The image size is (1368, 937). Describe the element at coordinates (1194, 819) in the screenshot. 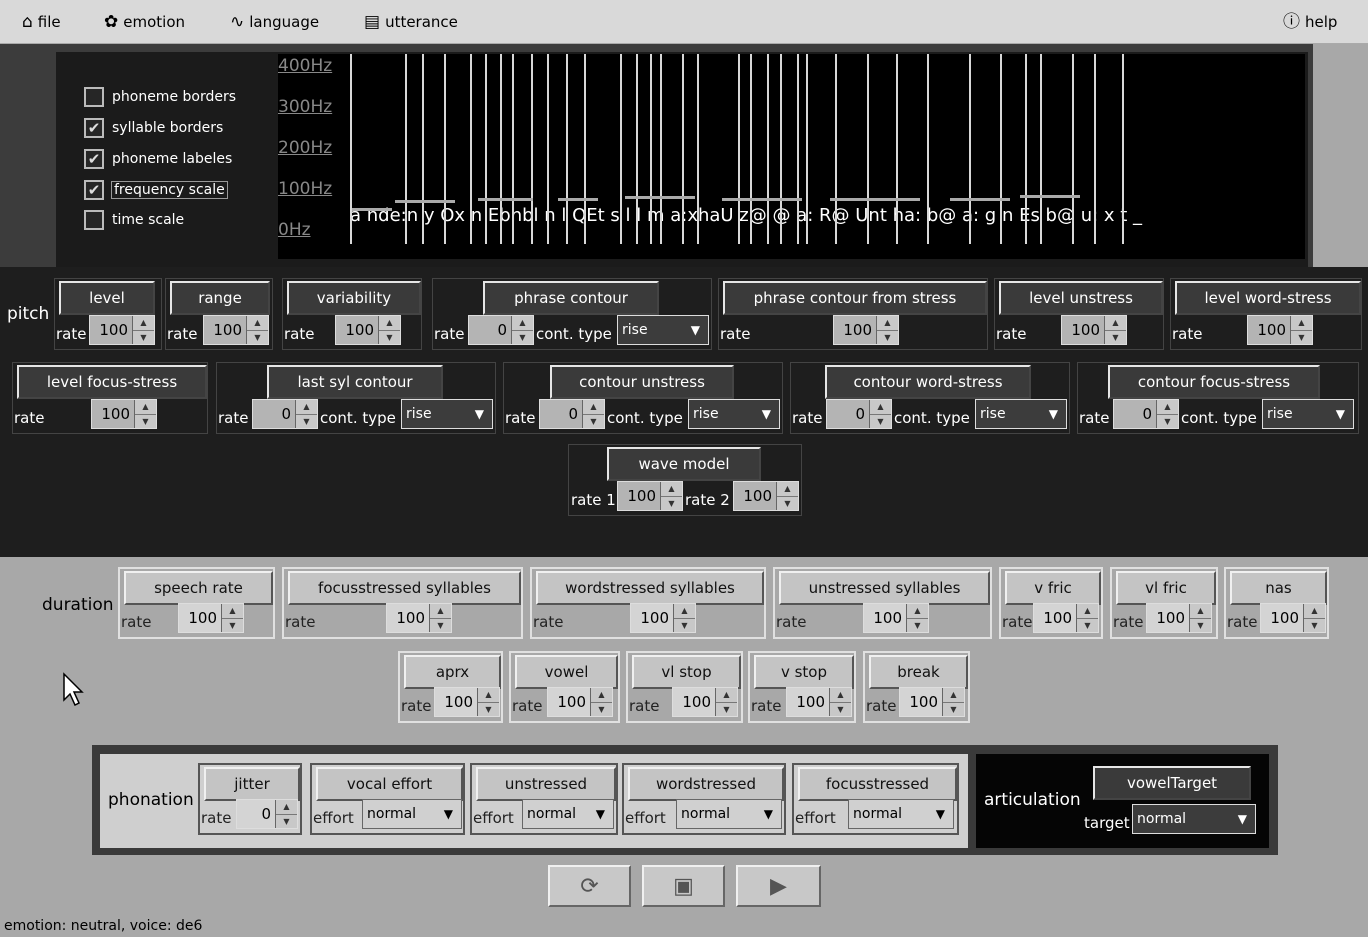

I see `target-select: normal ▼` at that location.